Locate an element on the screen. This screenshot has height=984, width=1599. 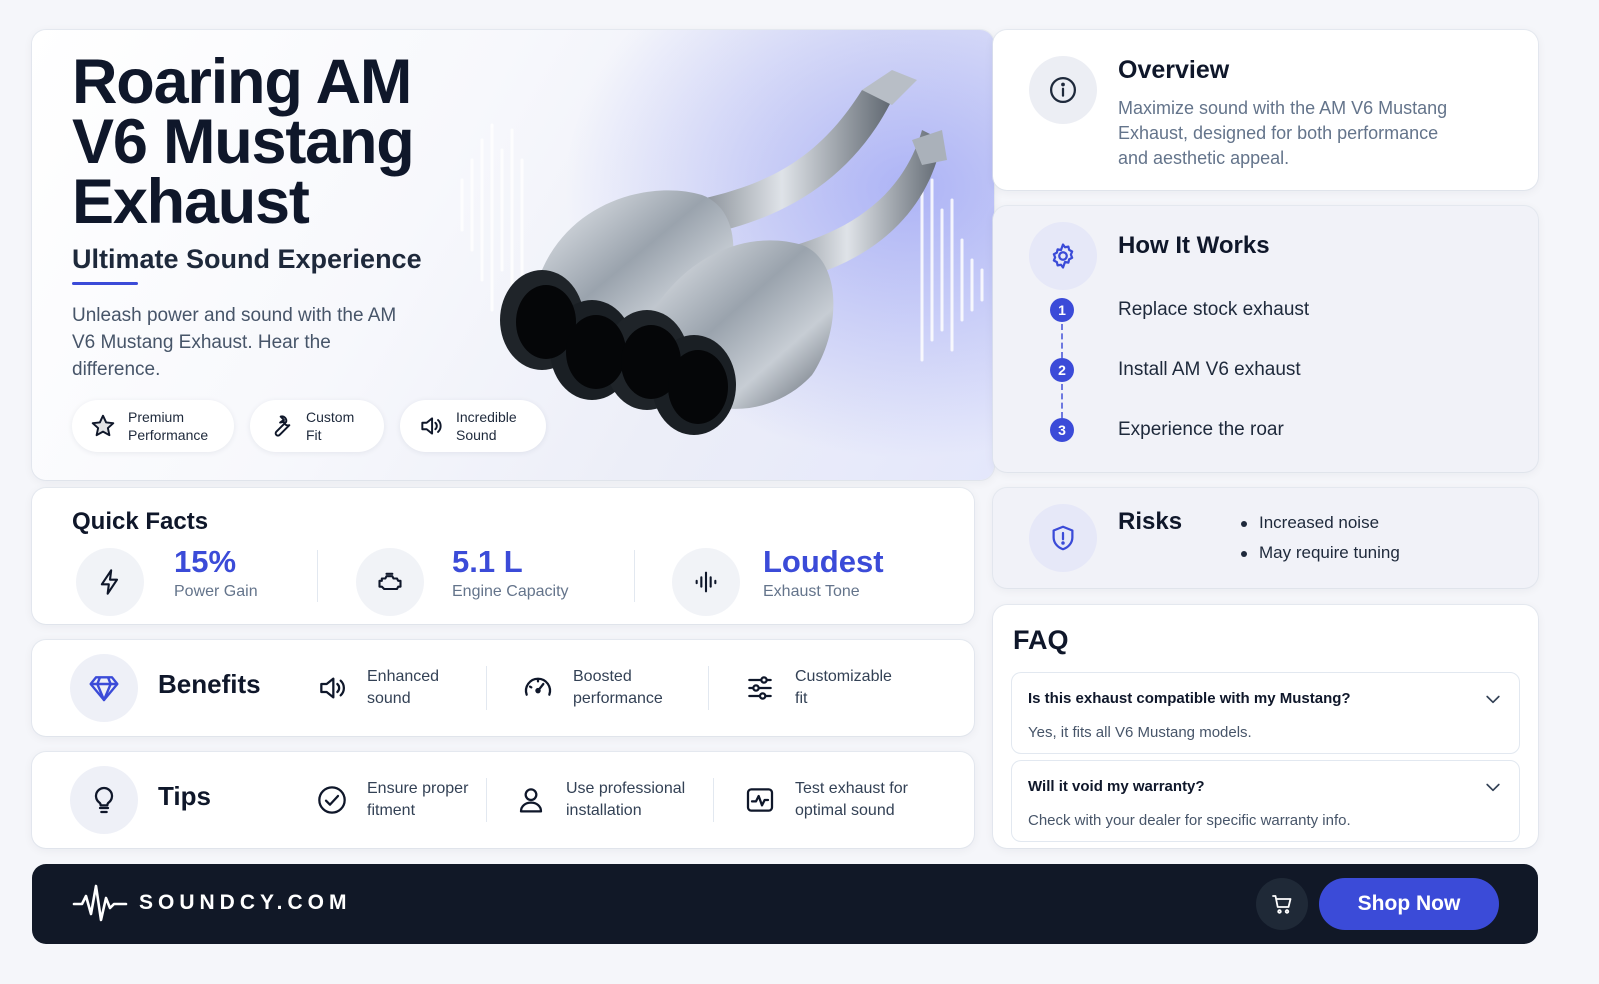
chip-label: Custom Fit is located at coordinates (330, 426).